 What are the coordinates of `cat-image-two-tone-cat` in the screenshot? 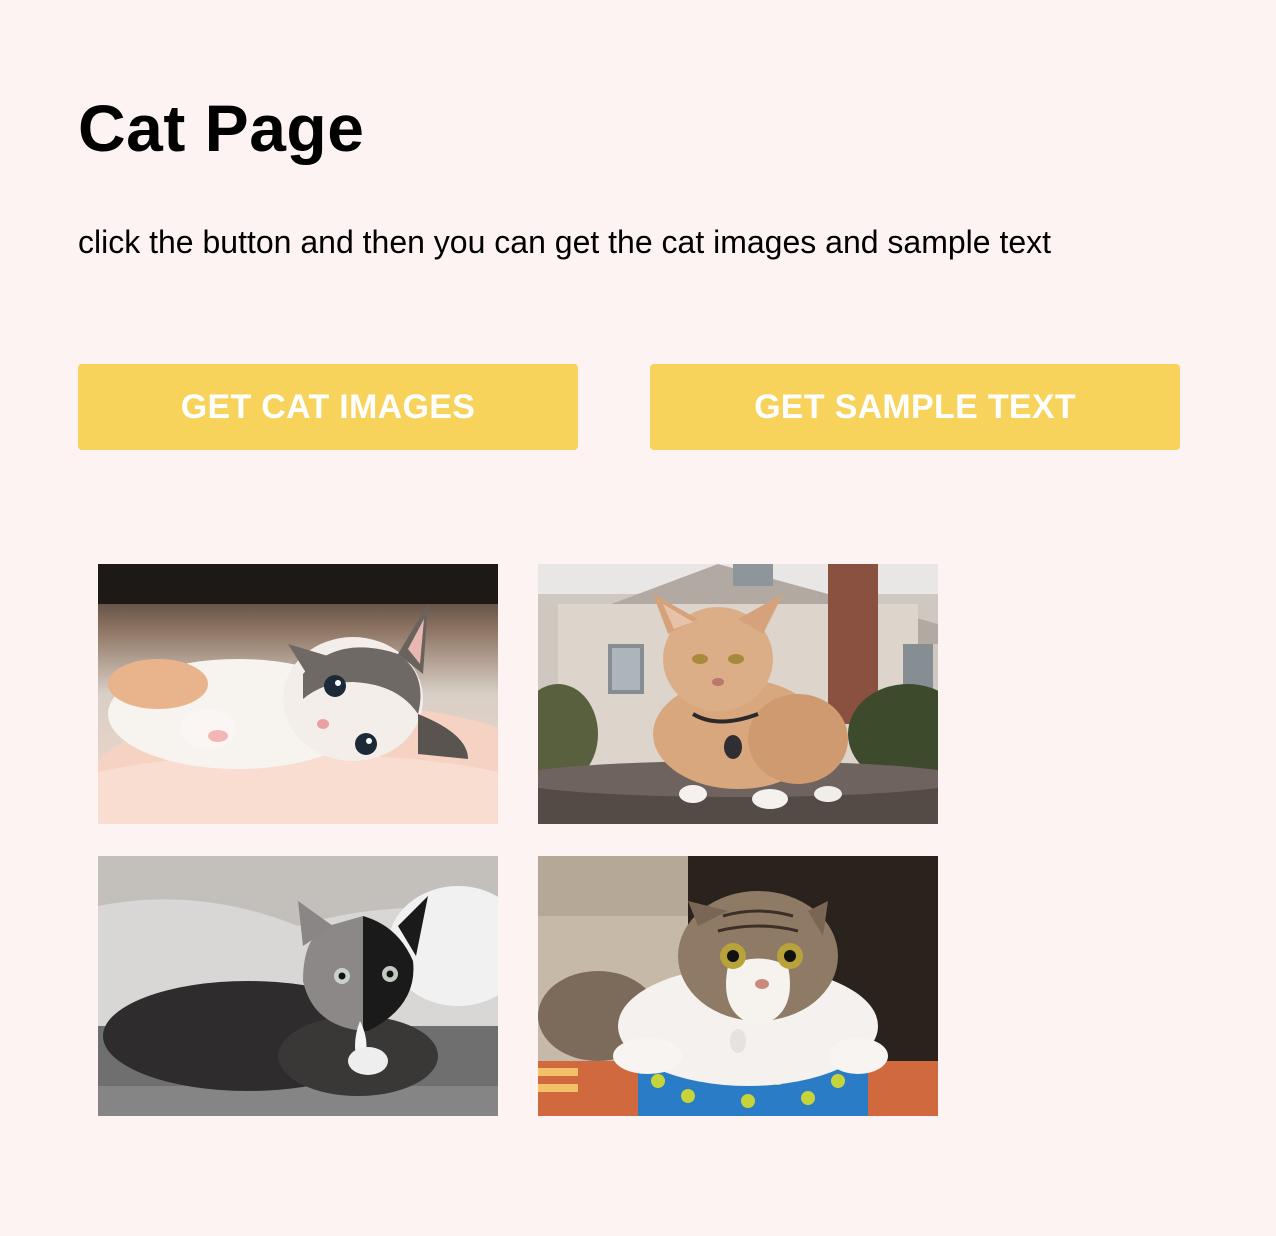 It's located at (298, 986).